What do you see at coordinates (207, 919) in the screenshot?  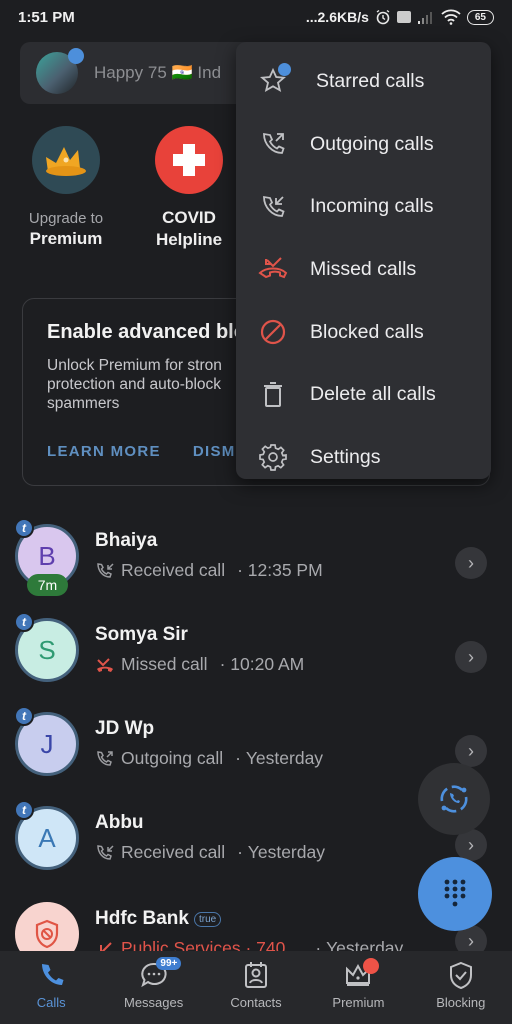 I see `verified-badge: true` at bounding box center [207, 919].